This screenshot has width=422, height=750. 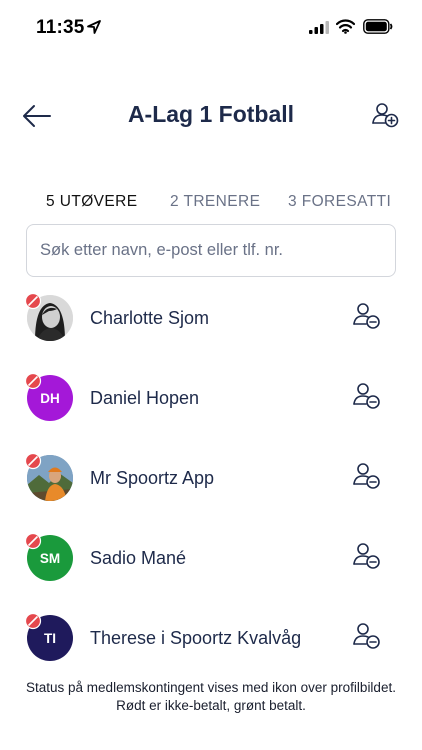 I want to click on avatar-initials: DH, so click(x=50, y=398).